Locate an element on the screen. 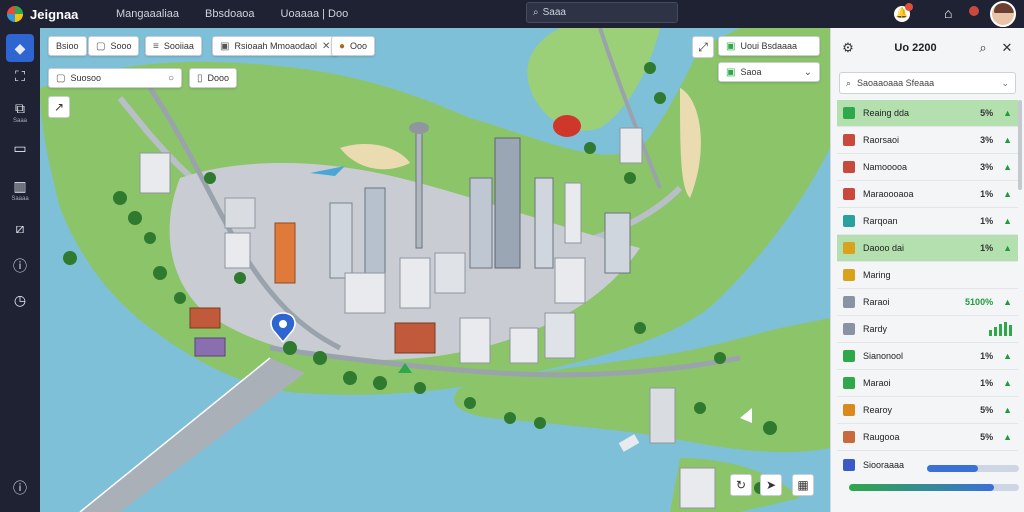 The image size is (1024, 512). list-item: Rearoy 5% ▲ is located at coordinates (927, 410).